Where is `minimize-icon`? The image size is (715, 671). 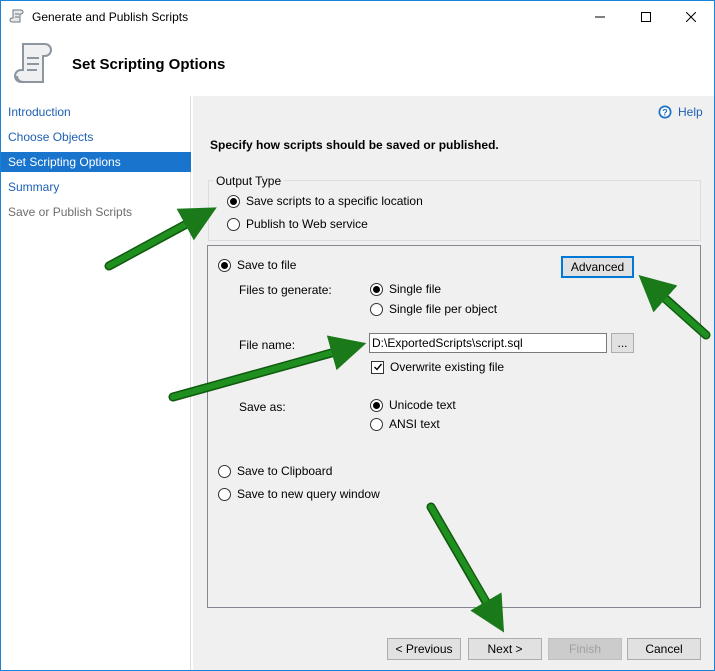 minimize-icon is located at coordinates (600, 16).